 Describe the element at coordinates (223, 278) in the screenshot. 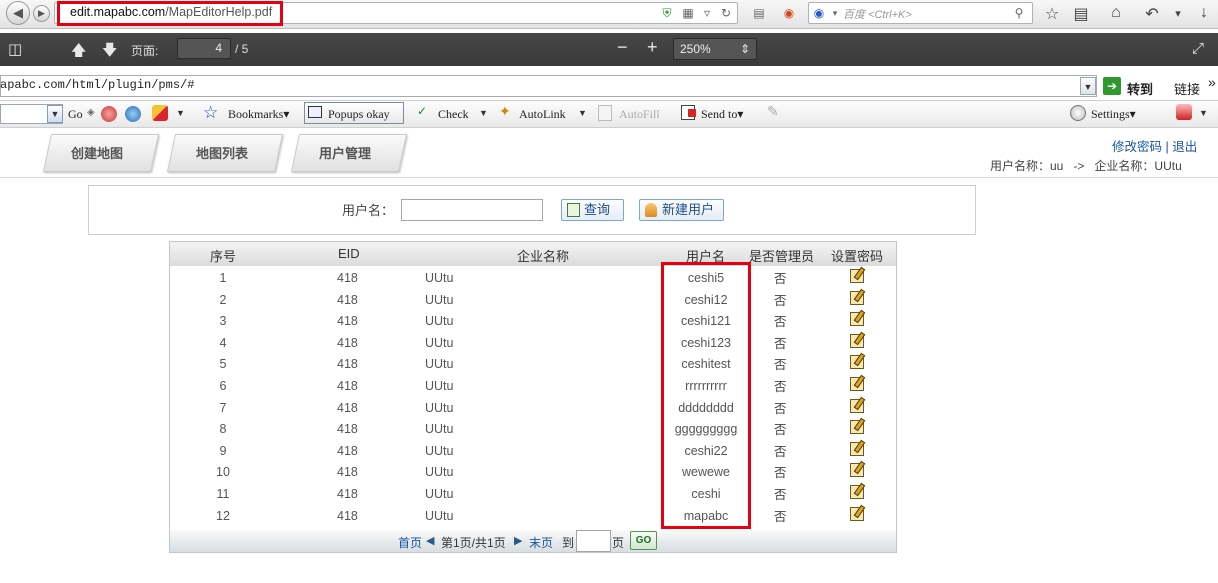

I see `cell-no: 1` at that location.